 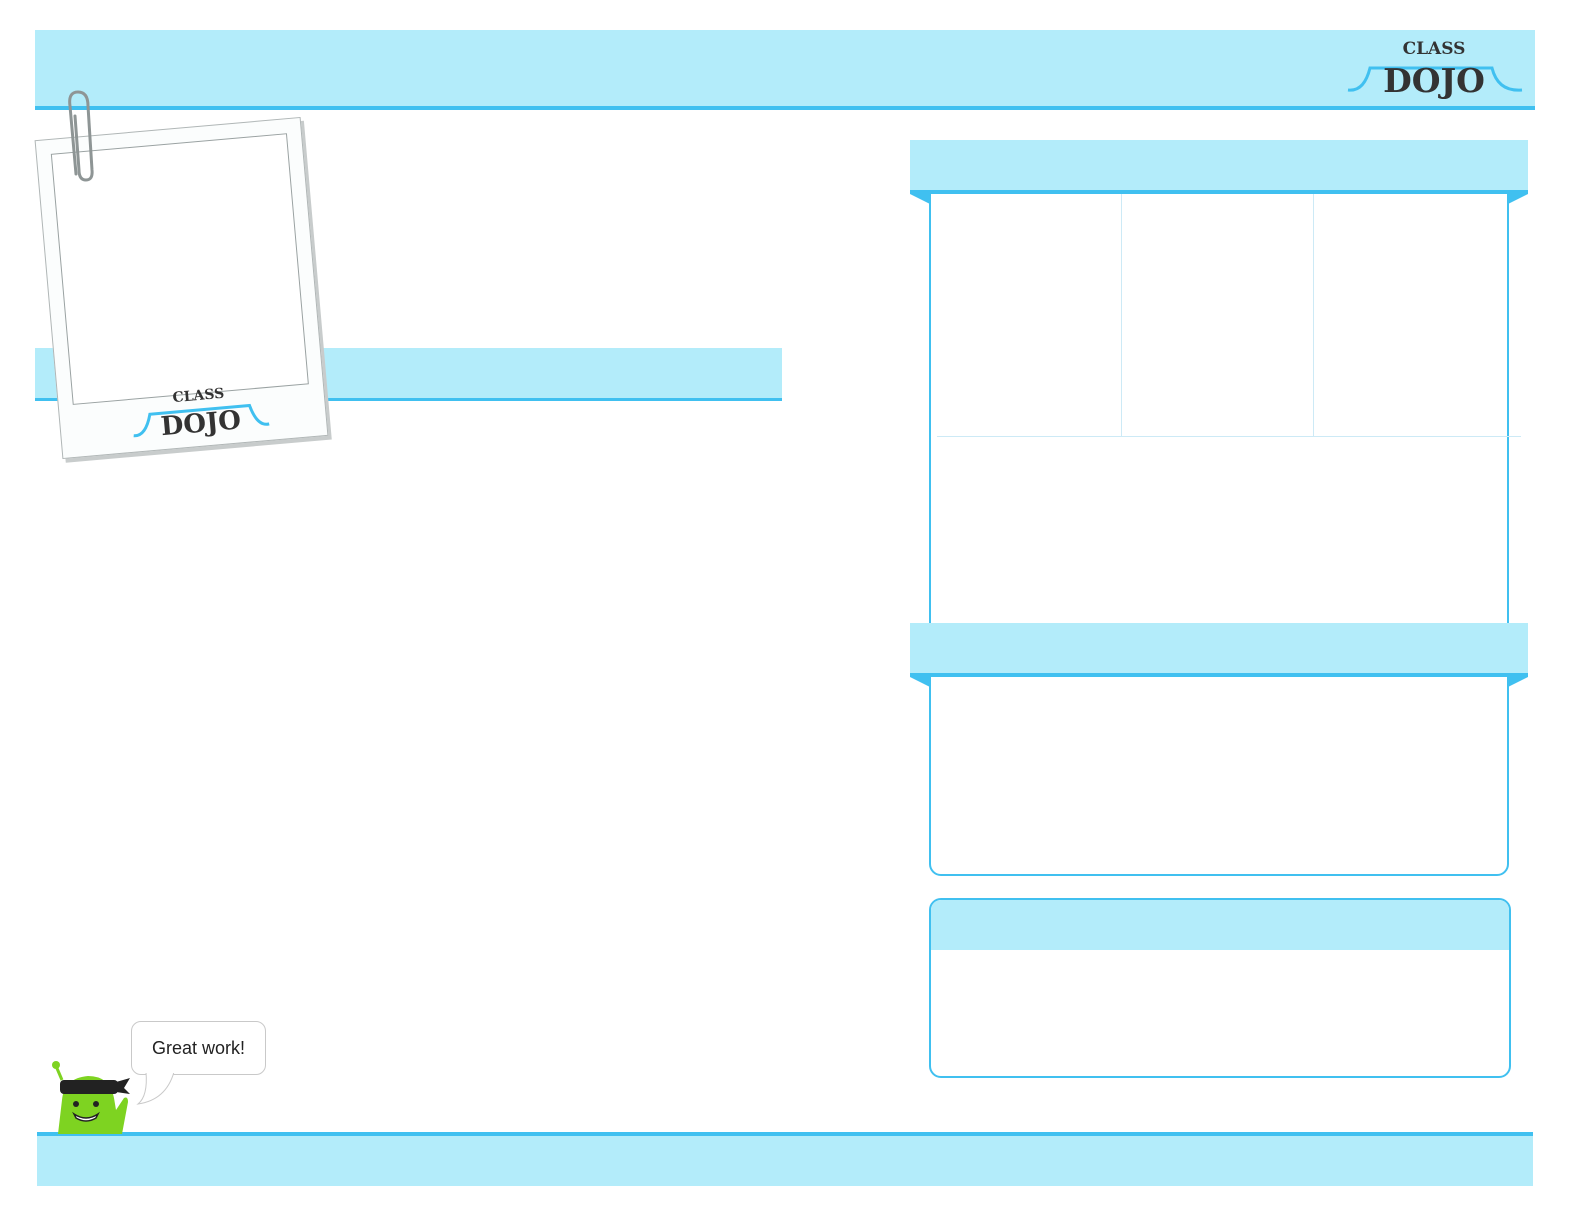 I want to click on schedule-grid-panel, so click(x=1225, y=412).